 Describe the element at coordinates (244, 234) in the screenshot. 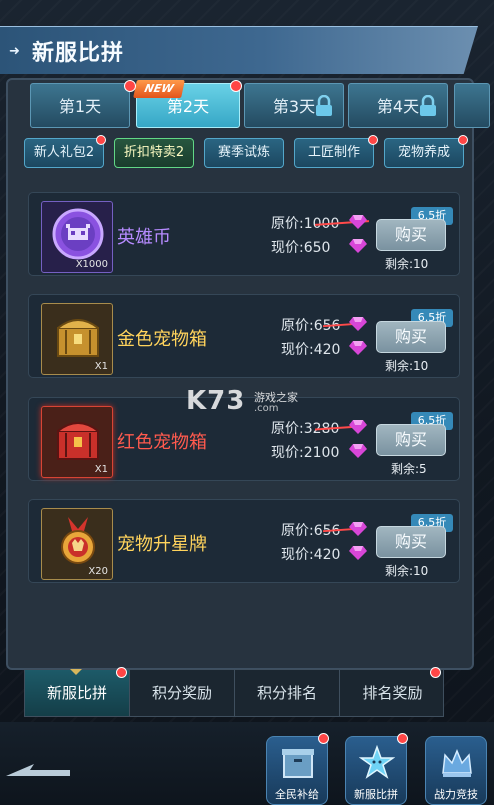

I see `list-item: X1000 英雄币 原价:1000 现价:650 6.5折 购买 剩余:10` at that location.